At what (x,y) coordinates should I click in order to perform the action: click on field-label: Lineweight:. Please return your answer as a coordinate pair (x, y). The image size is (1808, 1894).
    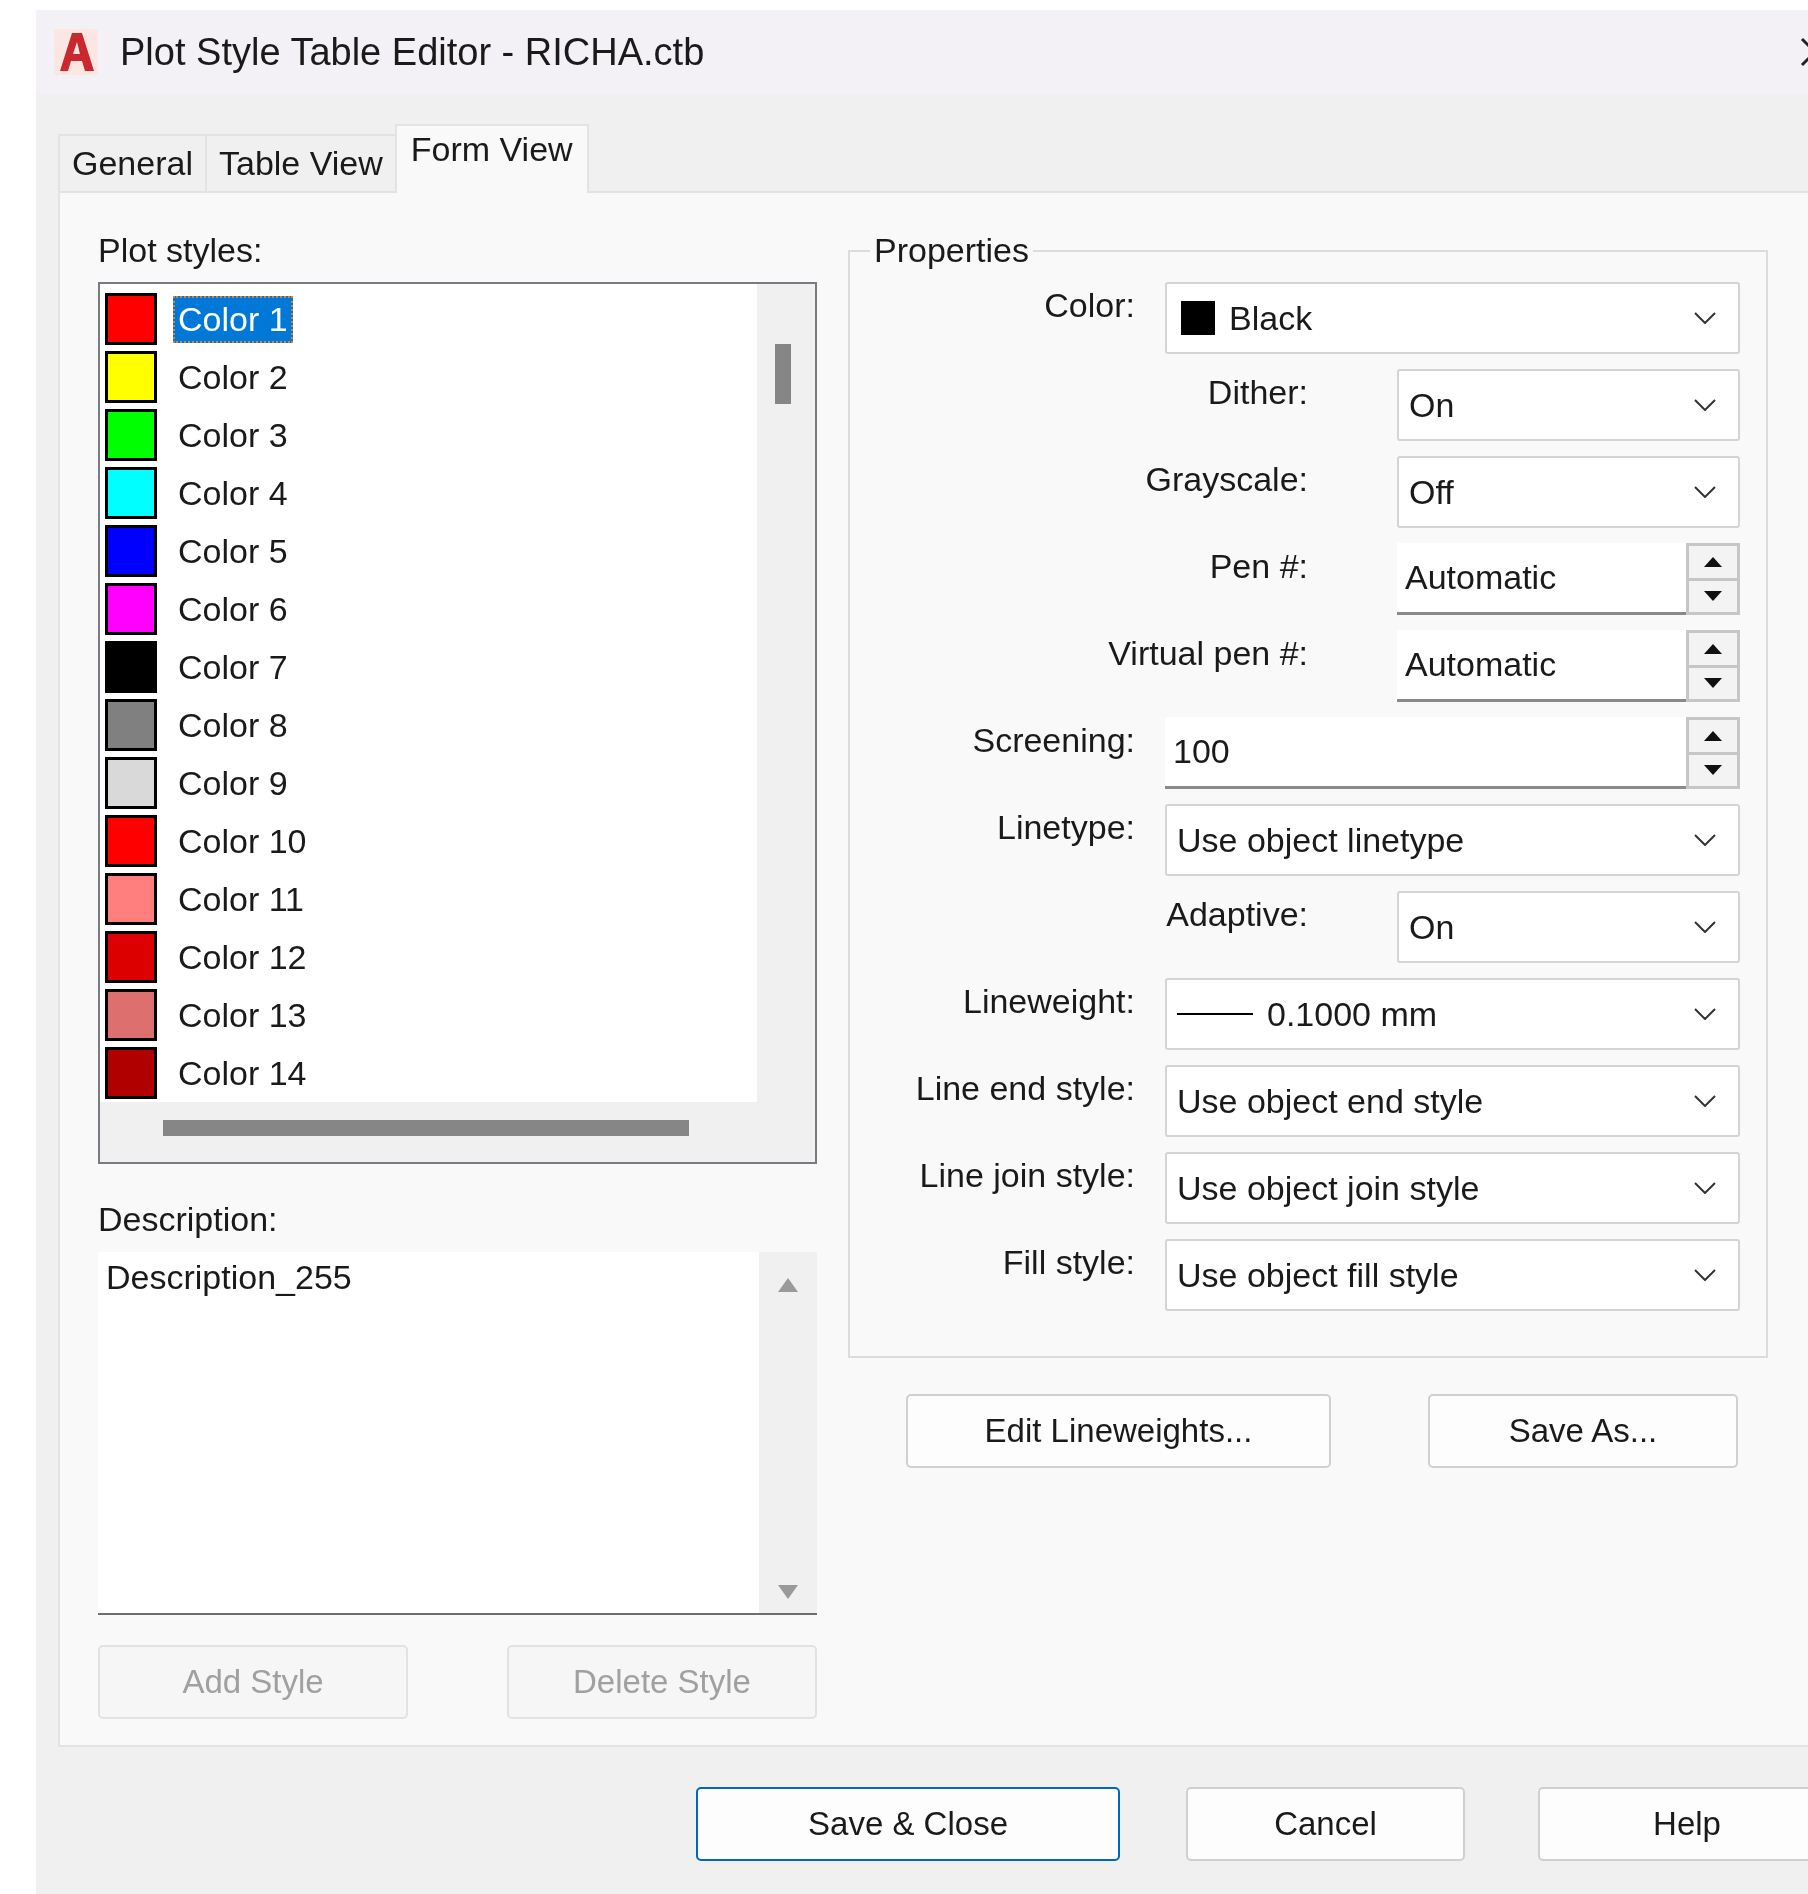
    Looking at the image, I should click on (1049, 1001).